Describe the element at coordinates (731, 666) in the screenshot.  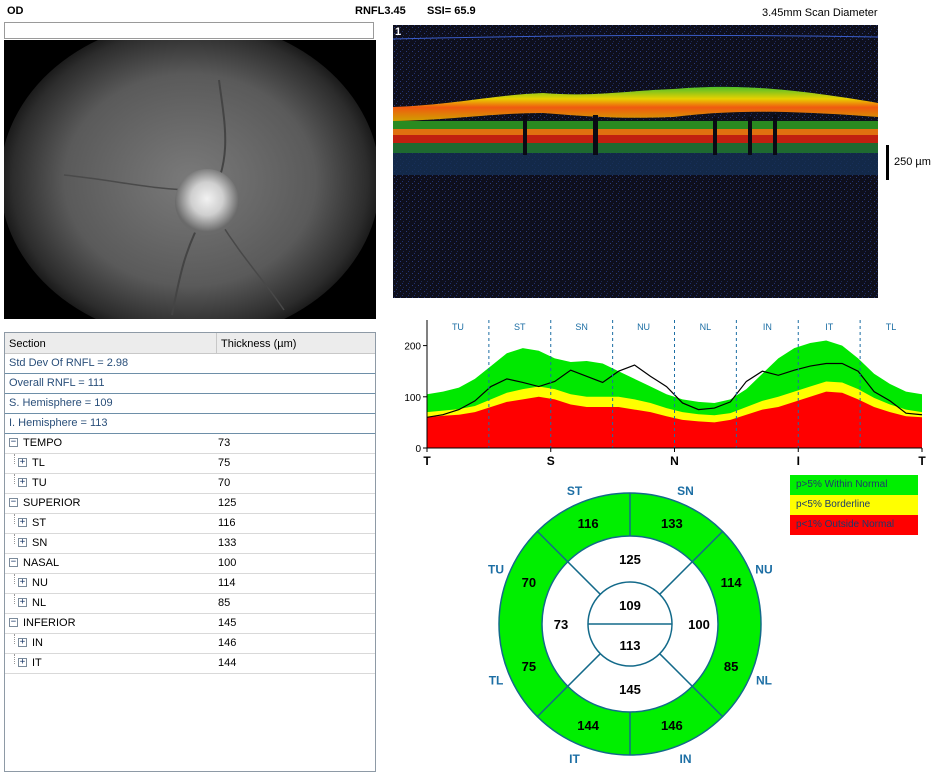
I see `outer-sector-value: 85` at that location.